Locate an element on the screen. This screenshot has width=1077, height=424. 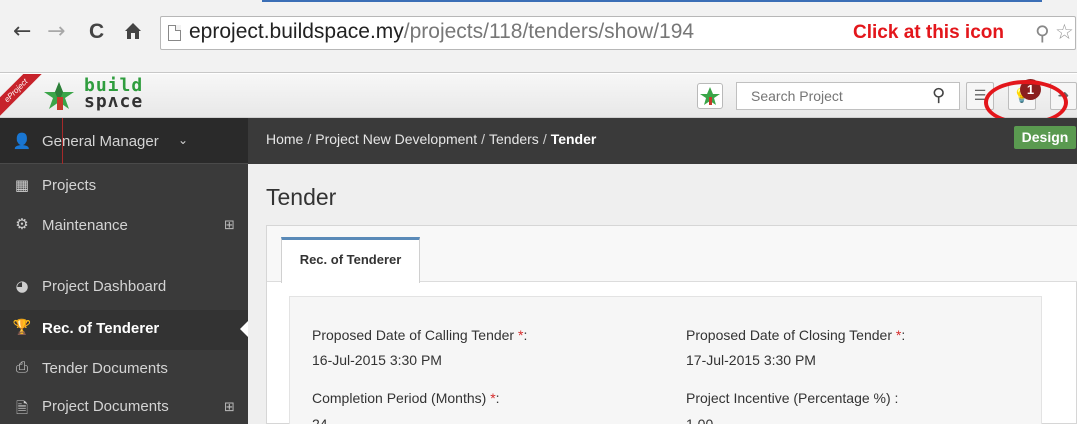
grid-icon: ▦ is located at coordinates (22, 185).